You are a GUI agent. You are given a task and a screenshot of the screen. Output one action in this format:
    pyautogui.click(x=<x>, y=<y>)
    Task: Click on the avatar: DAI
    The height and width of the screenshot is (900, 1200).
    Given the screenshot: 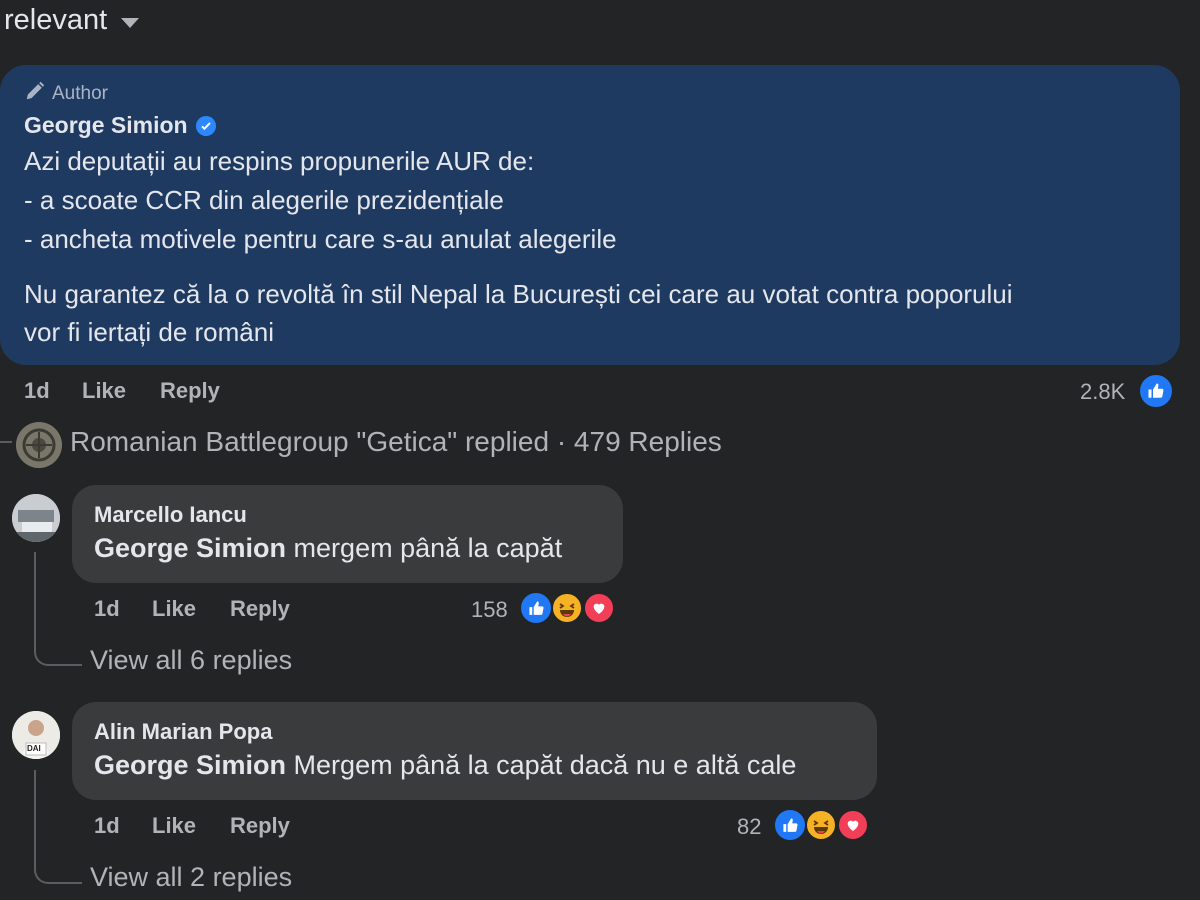 What is the action you would take?
    pyautogui.click(x=36, y=735)
    